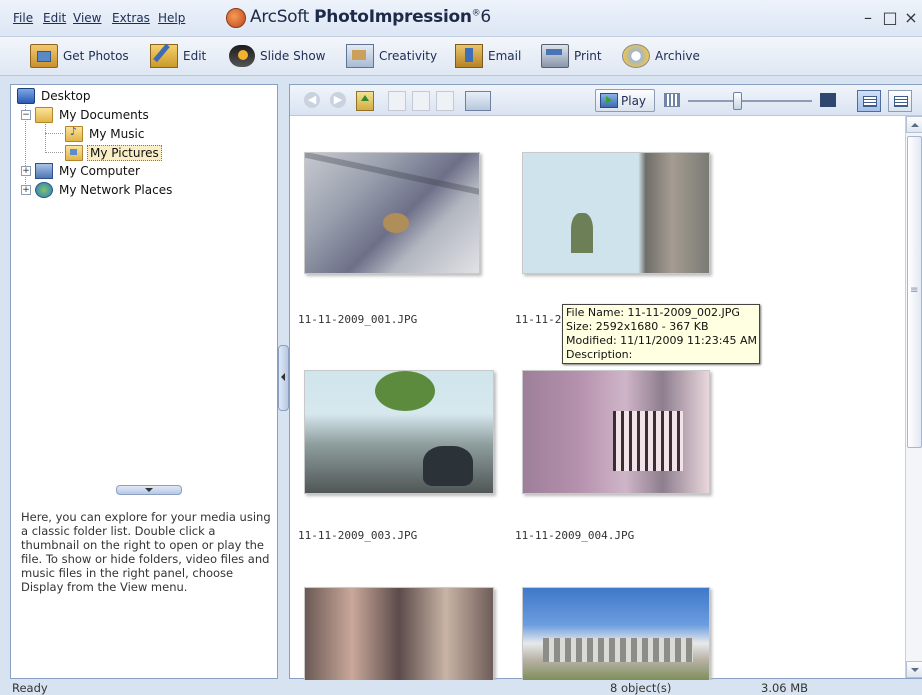  Describe the element at coordinates (124, 153) in the screenshot. I see `tree-item-label: My Pictures` at that location.